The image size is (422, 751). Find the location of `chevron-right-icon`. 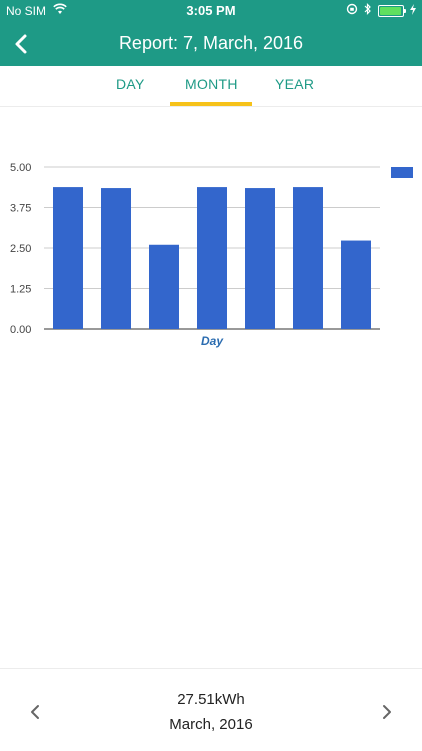

chevron-right-icon is located at coordinates (387, 712).